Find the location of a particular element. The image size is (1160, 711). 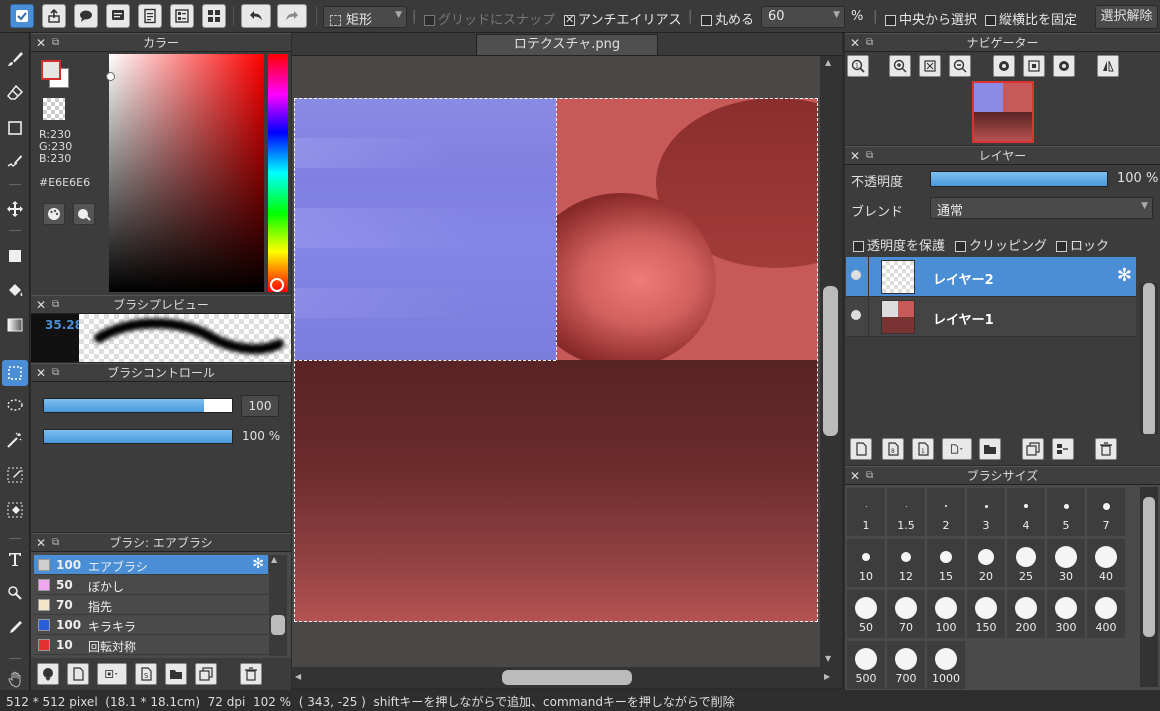

hue-slider is located at coordinates (278, 173).